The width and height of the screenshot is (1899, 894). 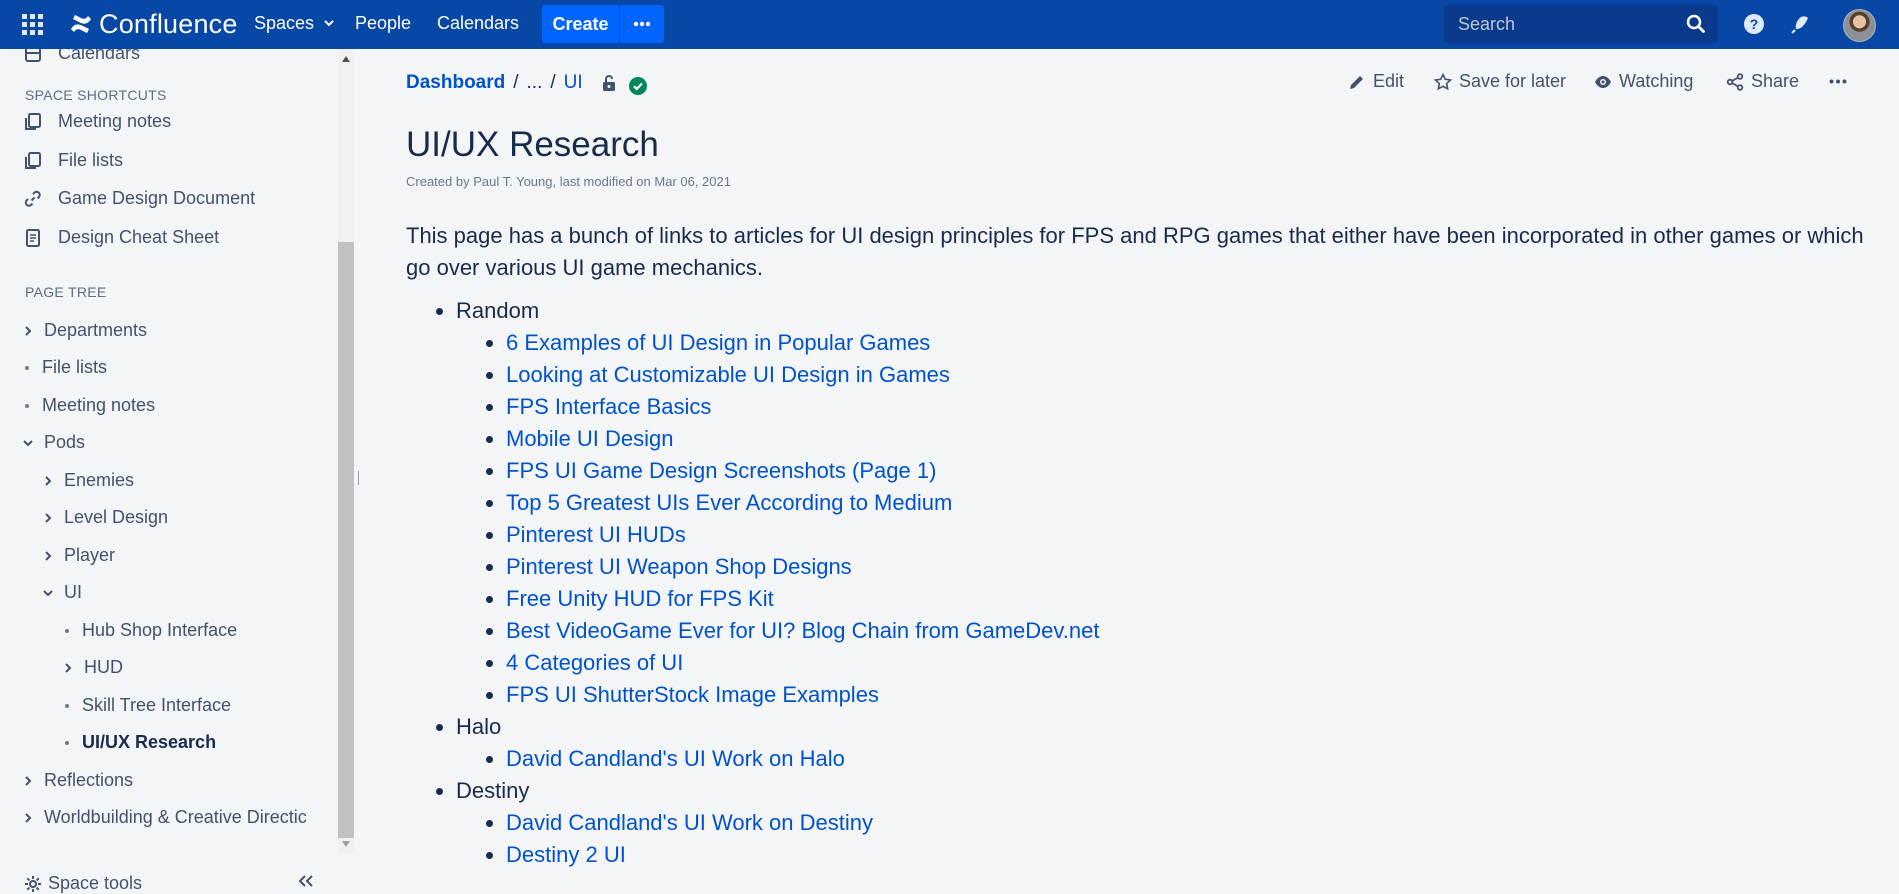 I want to click on tree-item-label: Skill Tree Interface, so click(x=157, y=705).